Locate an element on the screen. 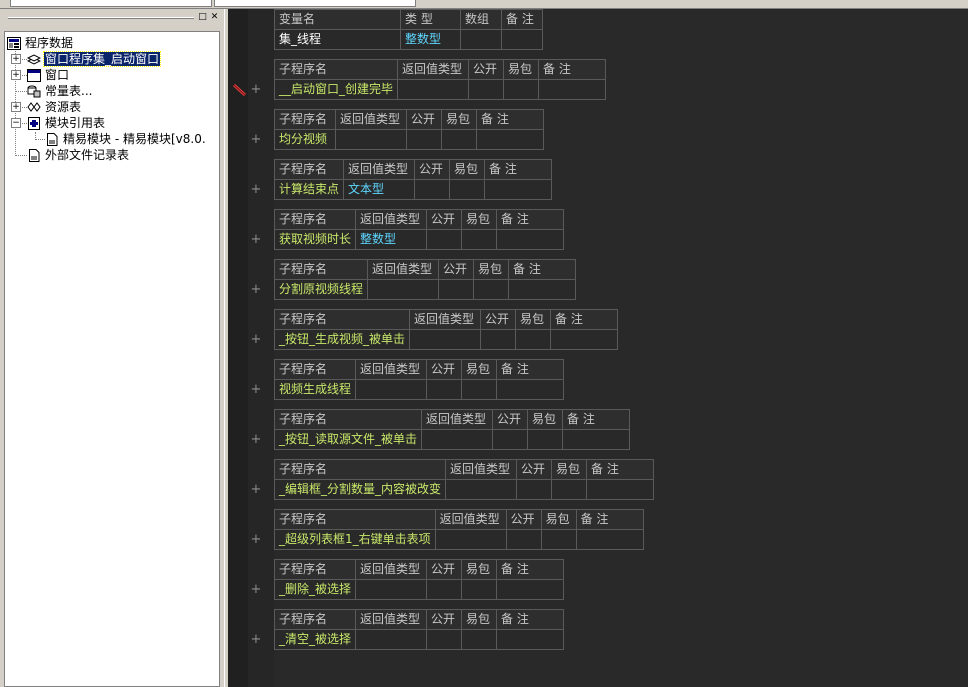 This screenshot has height=687, width=968. sub-name-cell: _编辑框_分割数量_内容被改变 is located at coordinates (360, 489).